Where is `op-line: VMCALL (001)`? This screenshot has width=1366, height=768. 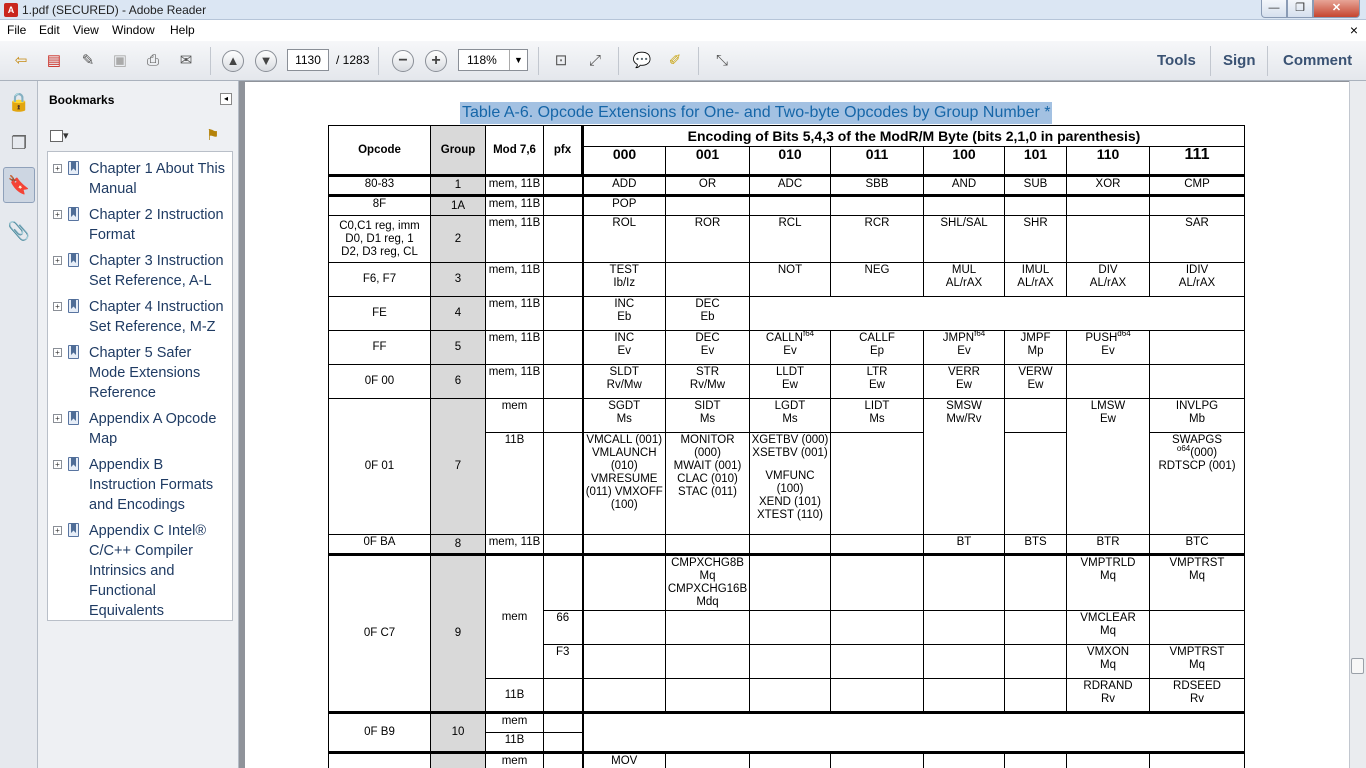
op-line: VMCALL (001) is located at coordinates (624, 440).